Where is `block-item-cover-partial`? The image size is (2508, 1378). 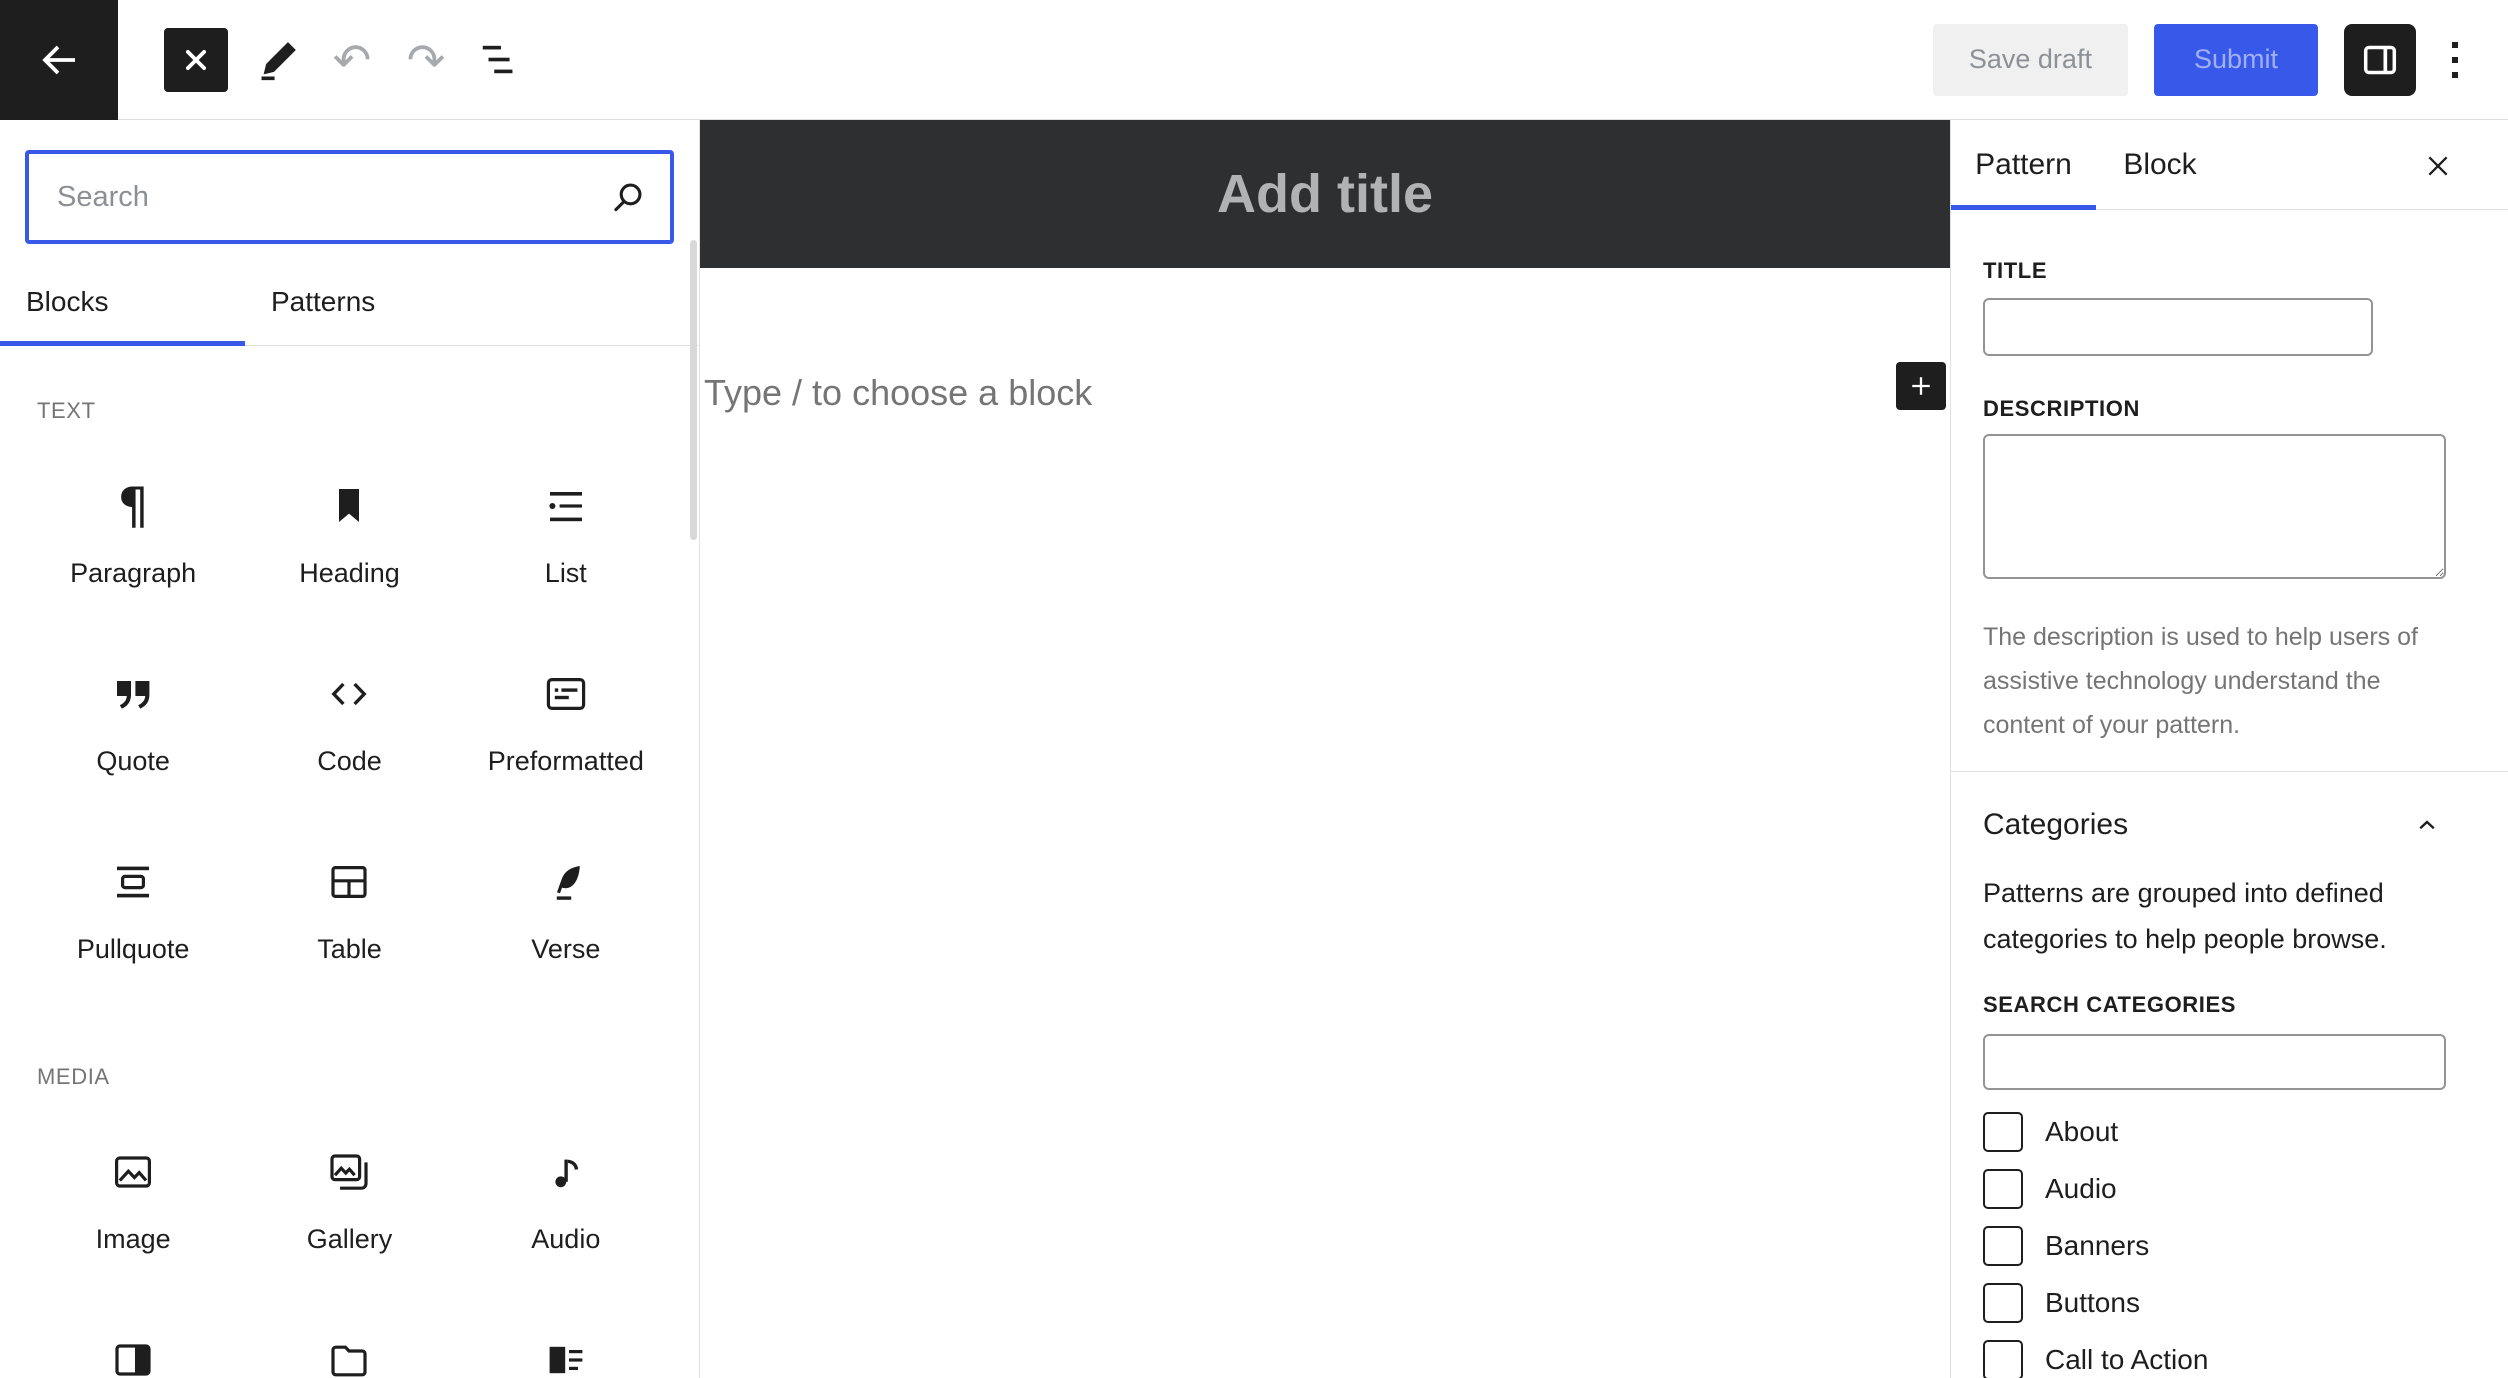
block-item-cover-partial is located at coordinates (133, 1350).